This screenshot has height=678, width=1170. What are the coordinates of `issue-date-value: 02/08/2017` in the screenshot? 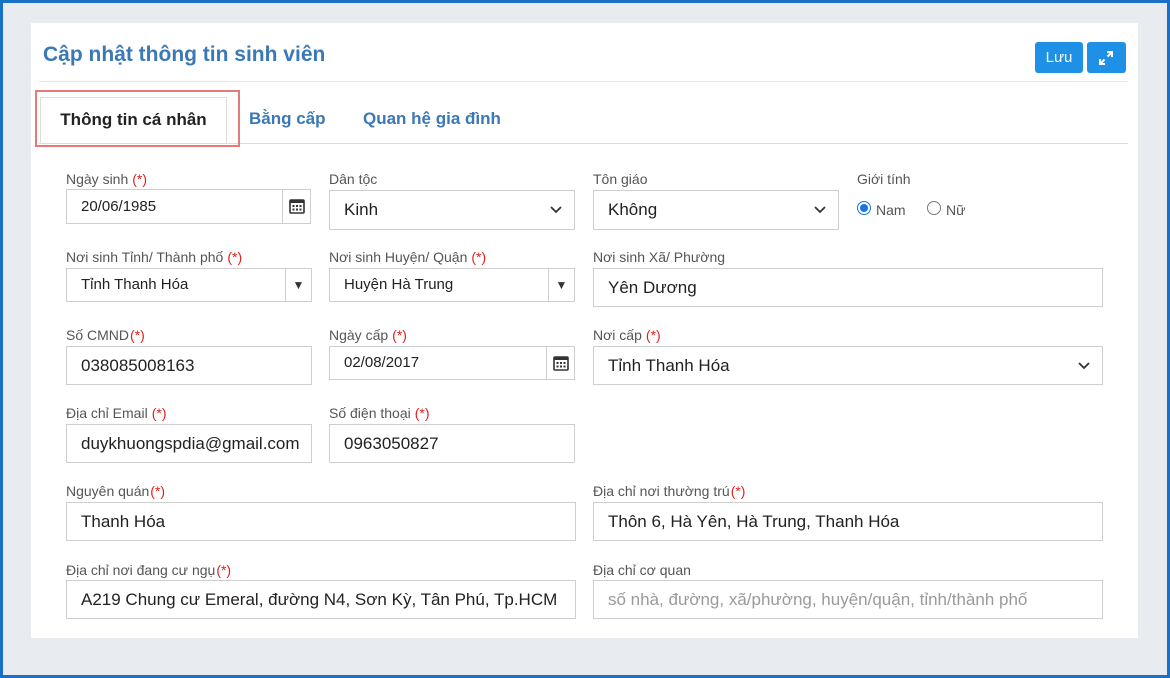 It's located at (382, 362).